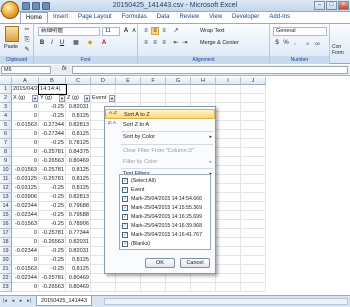 This screenshot has height=307, width=350. I want to click on fill-color-icon: ◆, so click(90, 43).